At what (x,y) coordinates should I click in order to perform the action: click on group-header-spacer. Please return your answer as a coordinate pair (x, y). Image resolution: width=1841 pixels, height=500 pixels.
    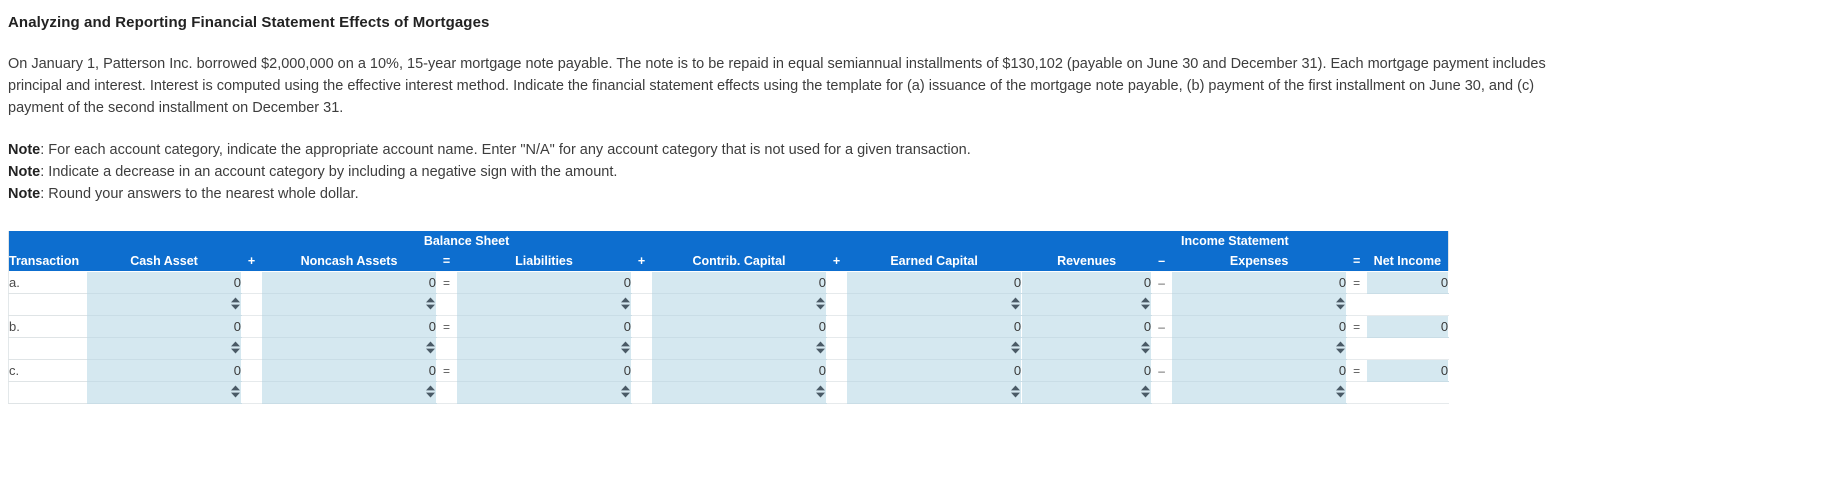
    Looking at the image, I should click on (47, 241).